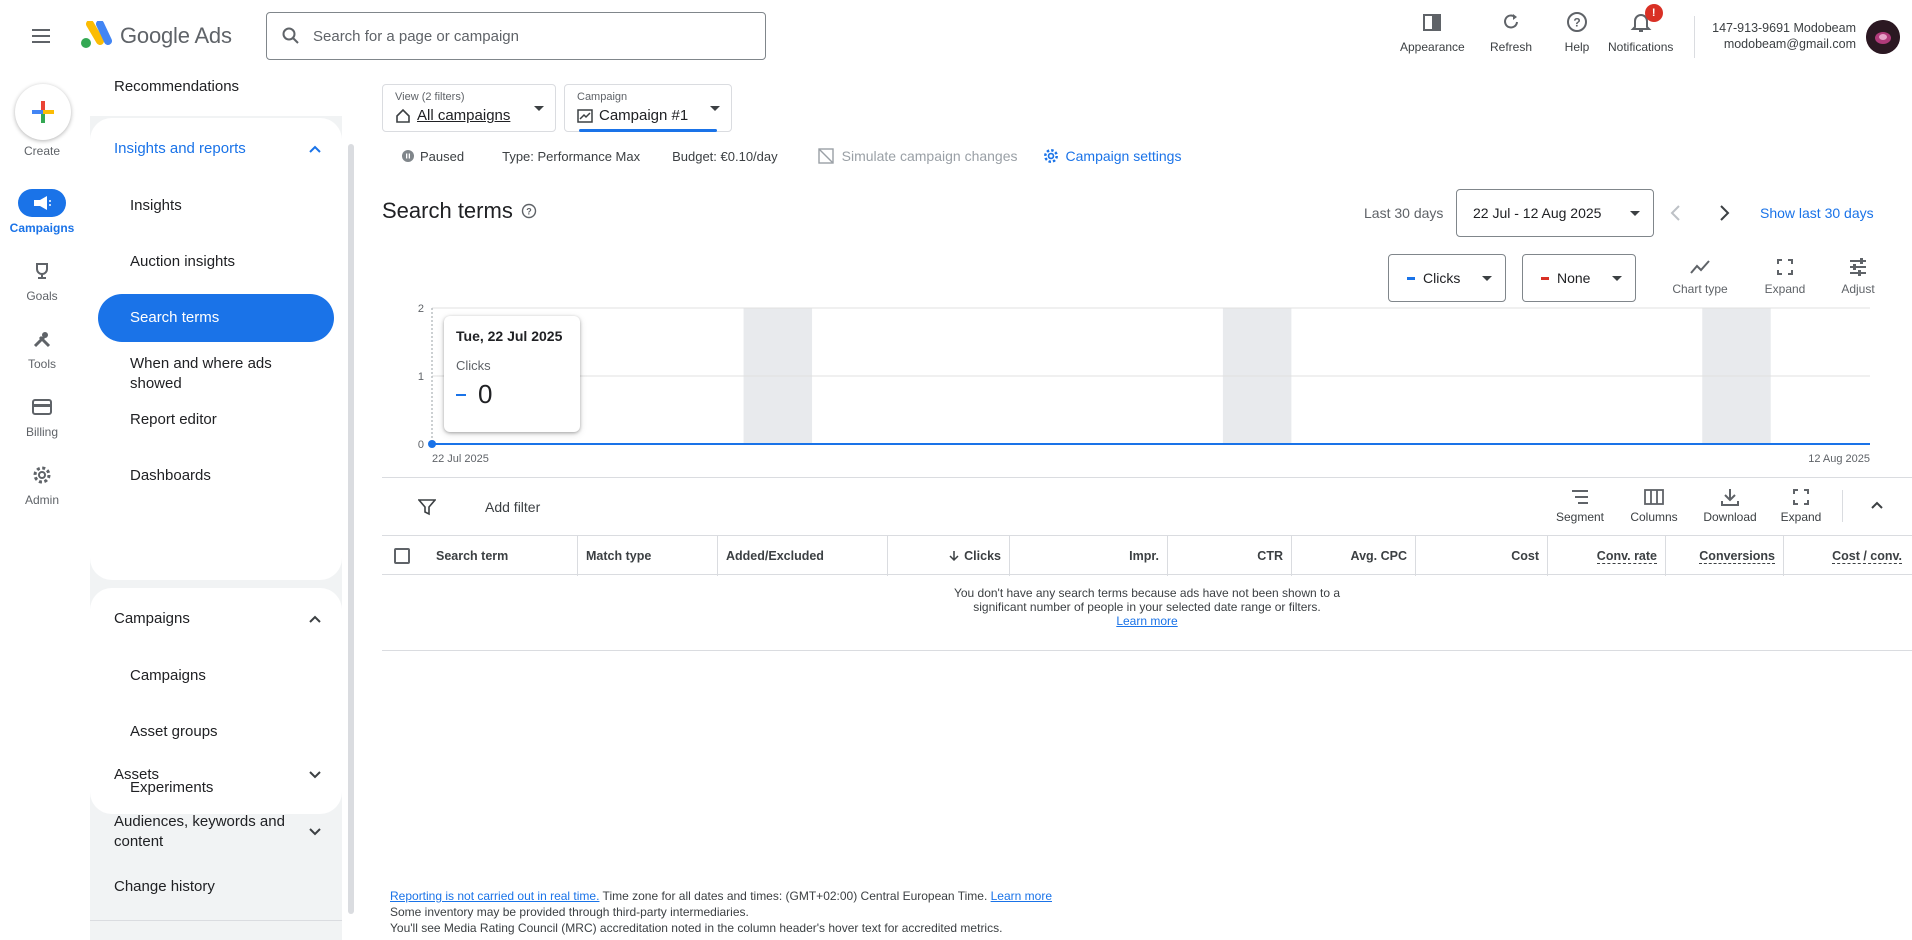 The width and height of the screenshot is (1912, 940). I want to click on col-added-excluded: Added/Excluded, so click(803, 556).